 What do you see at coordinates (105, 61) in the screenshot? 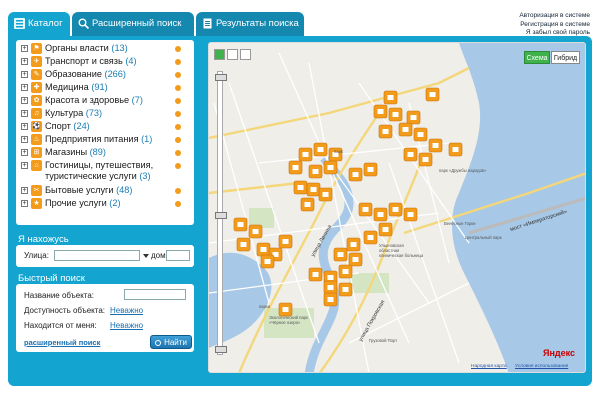
I see `catalog-item: + ✈ Транспорт и связь (4)` at bounding box center [105, 61].